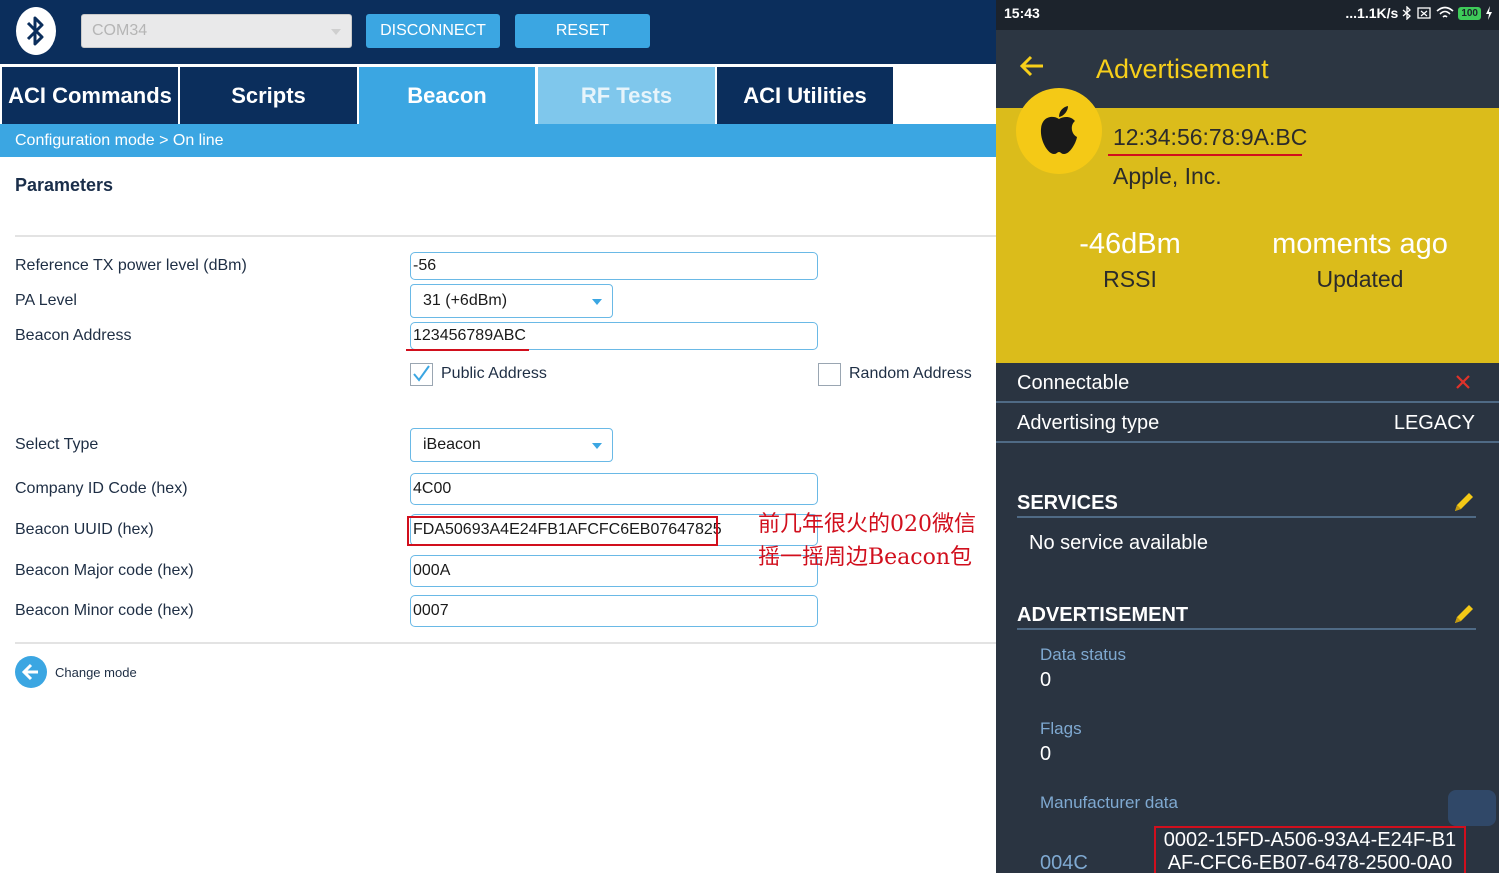  What do you see at coordinates (84, 529) in the screenshot?
I see `uuid-label: Beacon UUID (hex)` at bounding box center [84, 529].